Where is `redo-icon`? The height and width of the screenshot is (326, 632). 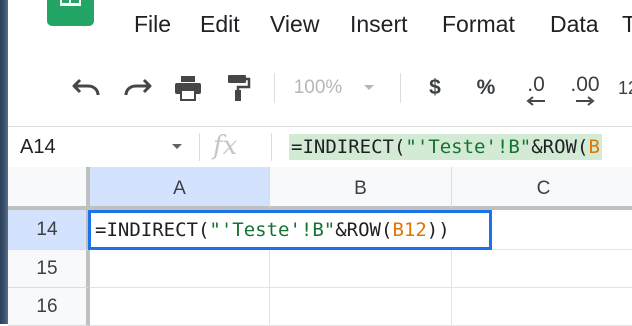 redo-icon is located at coordinates (138, 87).